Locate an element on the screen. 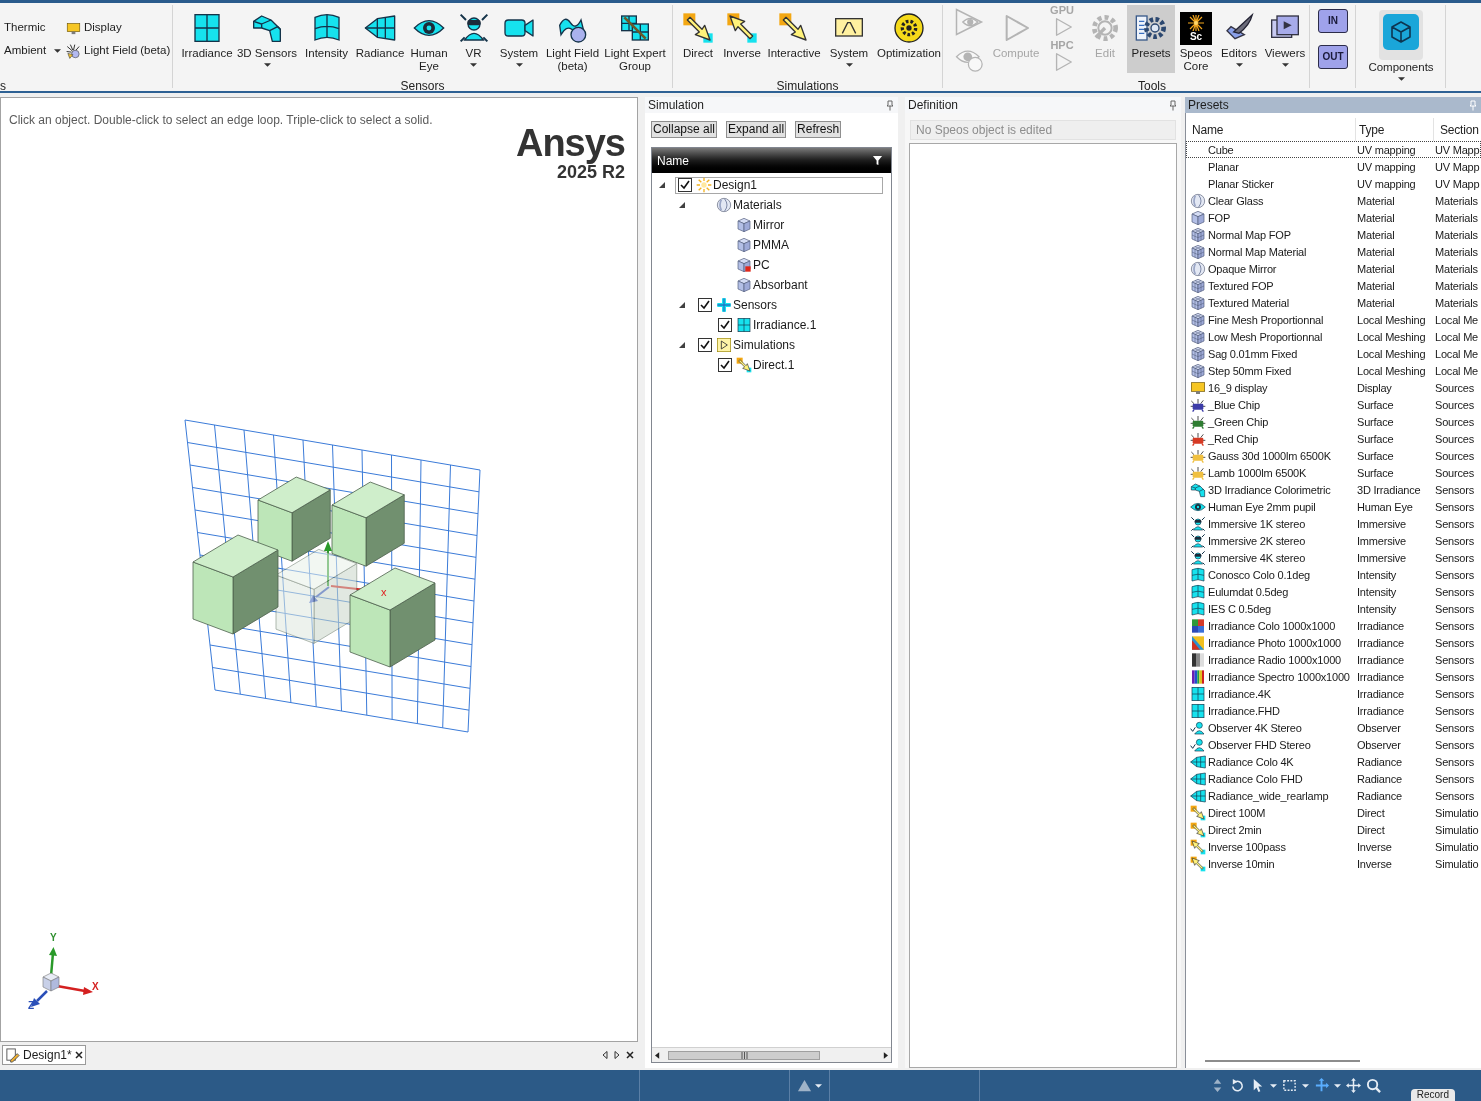 This screenshot has height=1101, width=1481. ribbon-button: Inverse is located at coordinates (742, 39).